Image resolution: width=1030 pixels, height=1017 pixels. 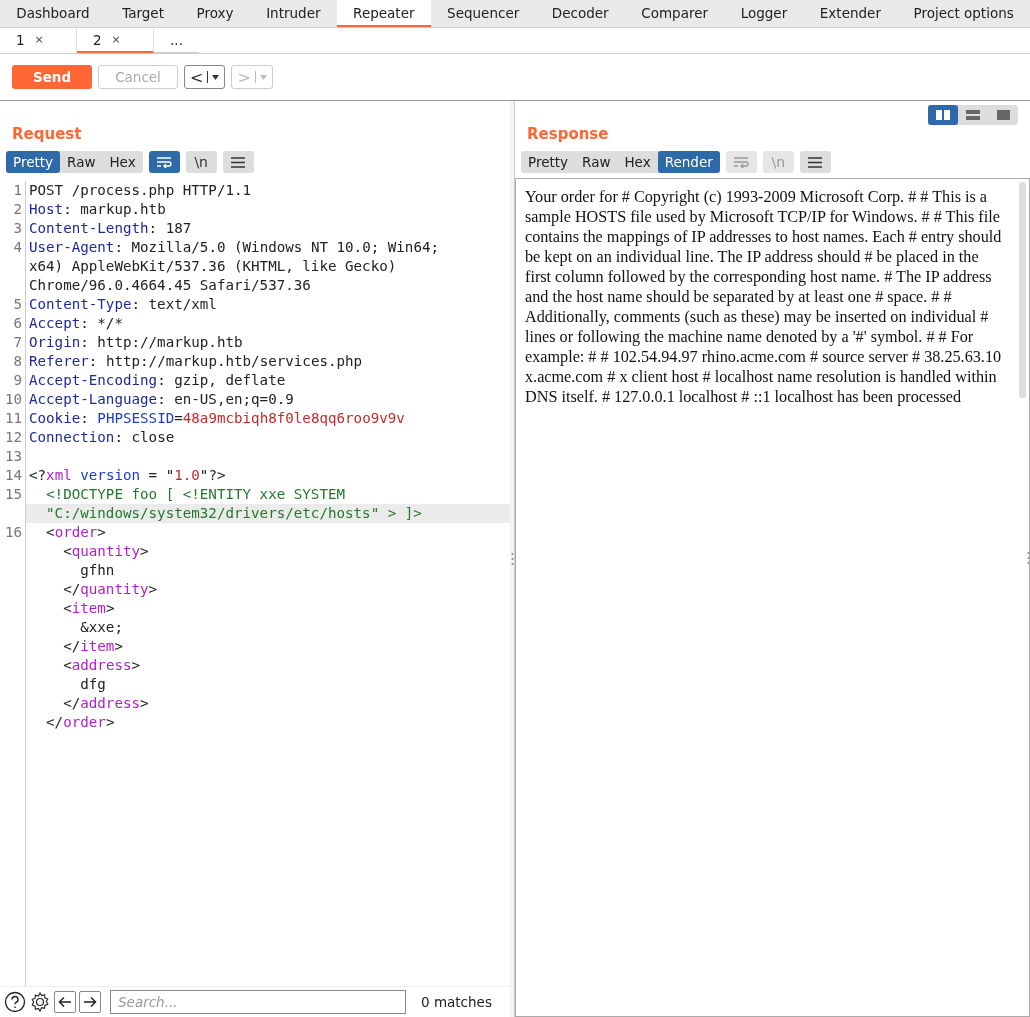 I want to click on repeater-tab: 2 ×, so click(x=115, y=40).